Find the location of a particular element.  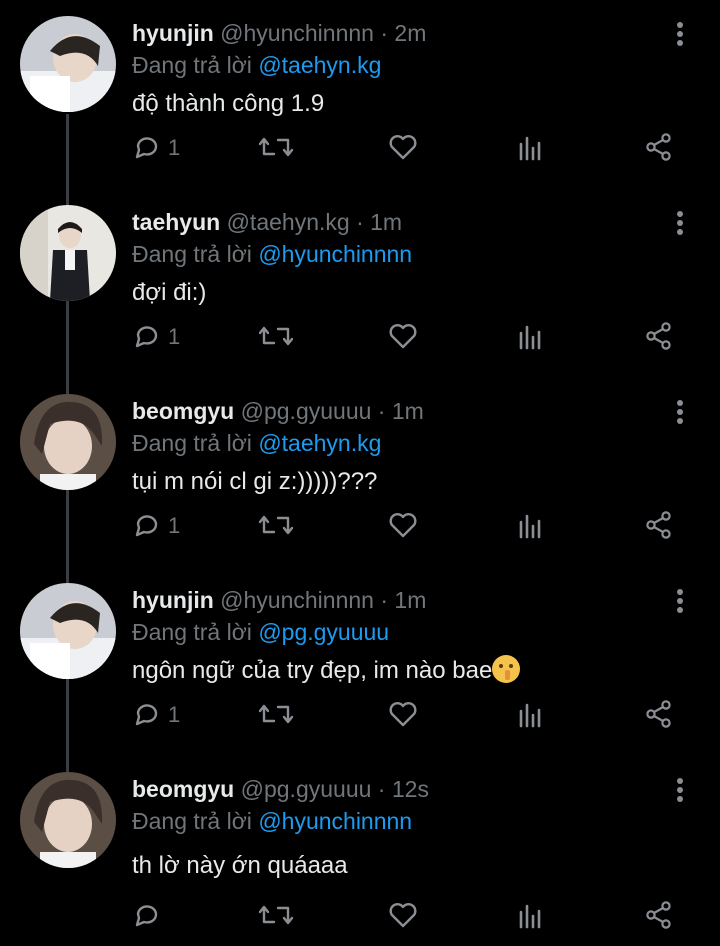

reply-context: Đang trả lời @hyunchinnnn is located at coordinates (272, 254).